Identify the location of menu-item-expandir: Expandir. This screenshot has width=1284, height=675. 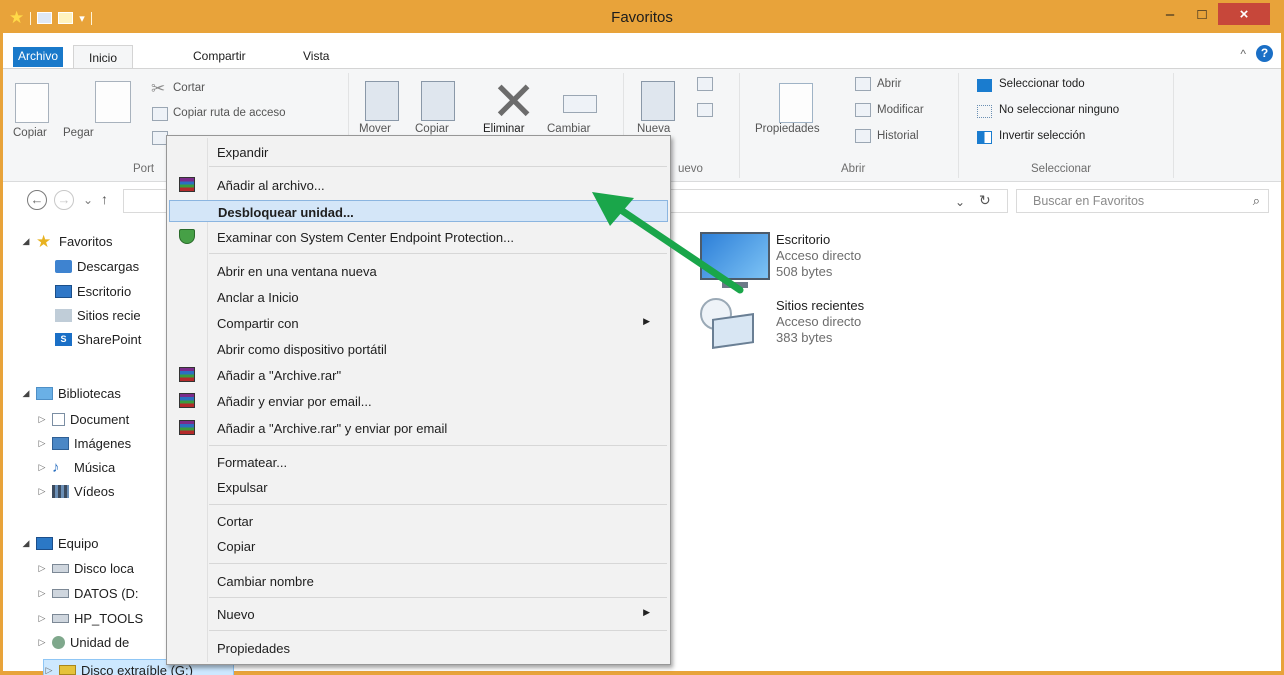
(418, 152).